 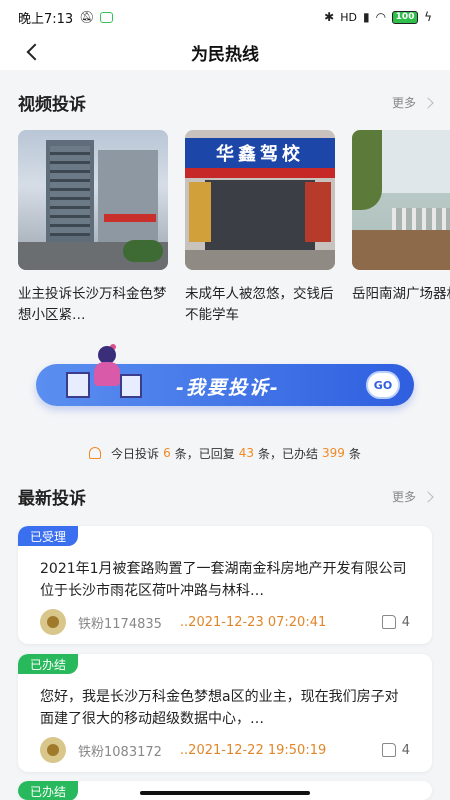 I want to click on illustration-body, so click(x=107, y=374).